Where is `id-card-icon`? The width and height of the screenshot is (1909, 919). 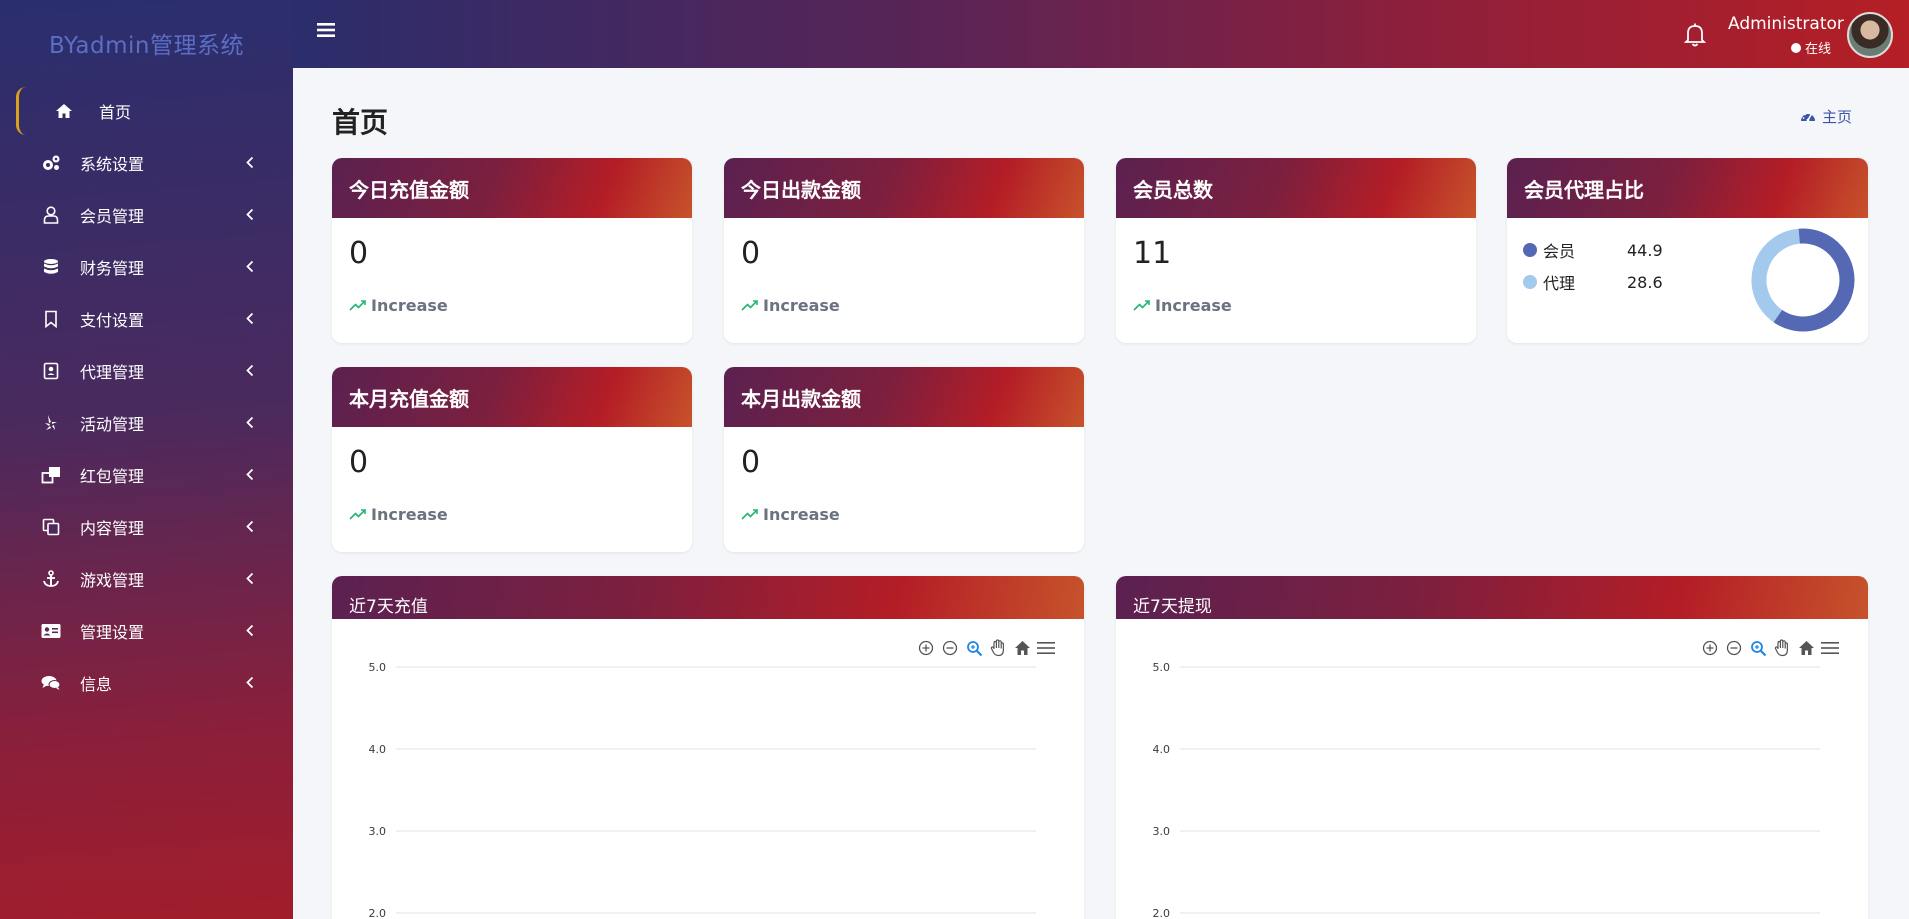 id-card-icon is located at coordinates (51, 631).